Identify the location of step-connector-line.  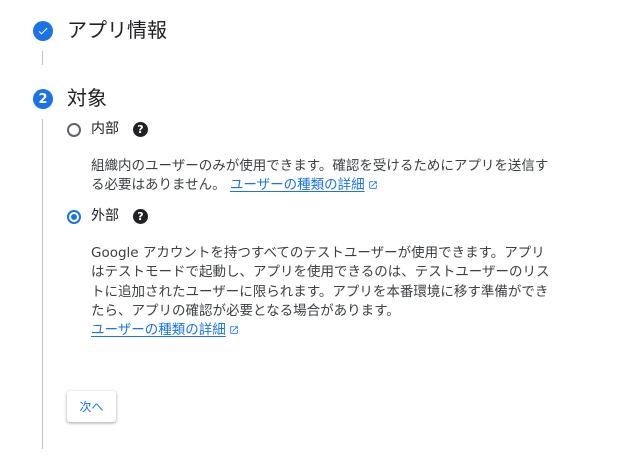
(42, 58).